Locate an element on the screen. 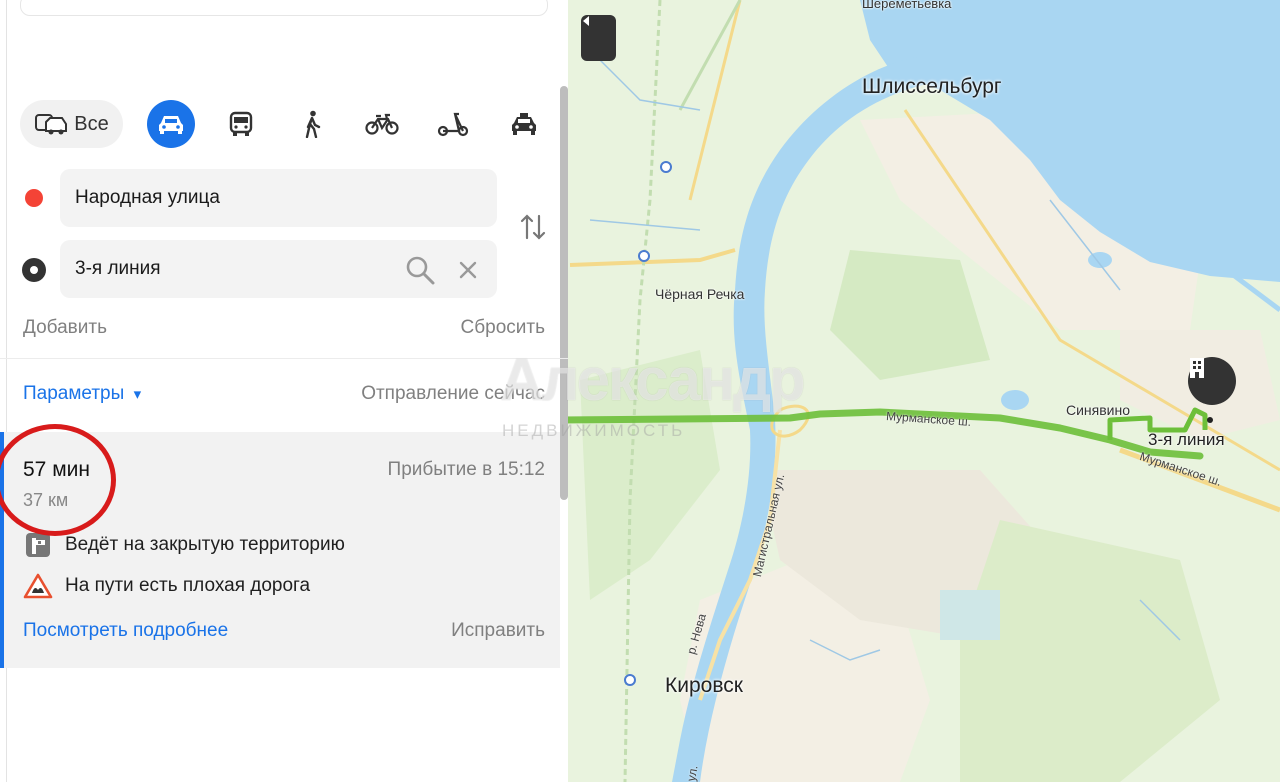 Image resolution: width=1280 pixels, height=782 pixels. divider is located at coordinates (284, 358).